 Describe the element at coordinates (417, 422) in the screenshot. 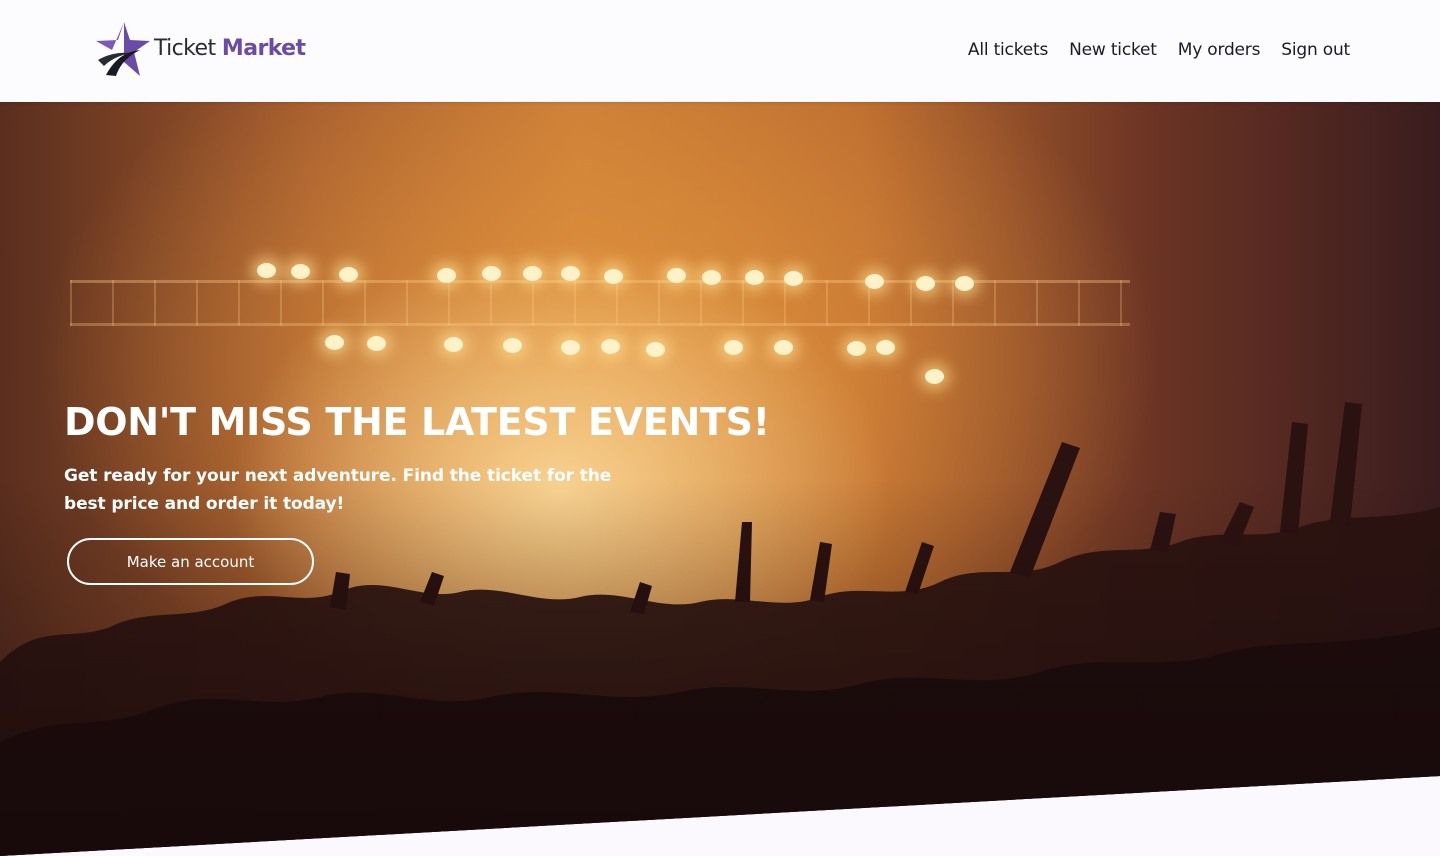

I see `hero-title: DON'T MISS THE LATEST EVENTS!` at that location.